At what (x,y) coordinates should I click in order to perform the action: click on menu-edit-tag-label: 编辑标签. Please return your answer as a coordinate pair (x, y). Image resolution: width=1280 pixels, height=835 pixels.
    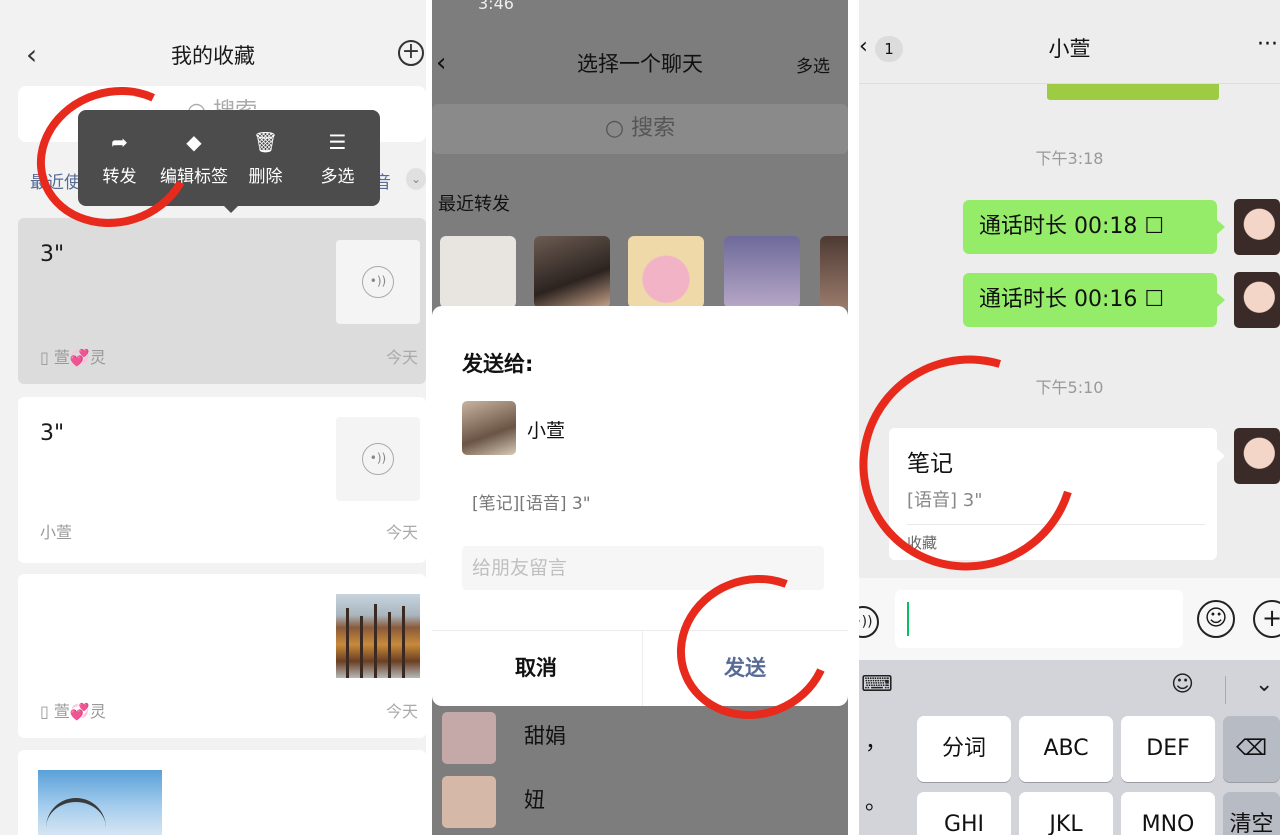
    Looking at the image, I should click on (194, 177).